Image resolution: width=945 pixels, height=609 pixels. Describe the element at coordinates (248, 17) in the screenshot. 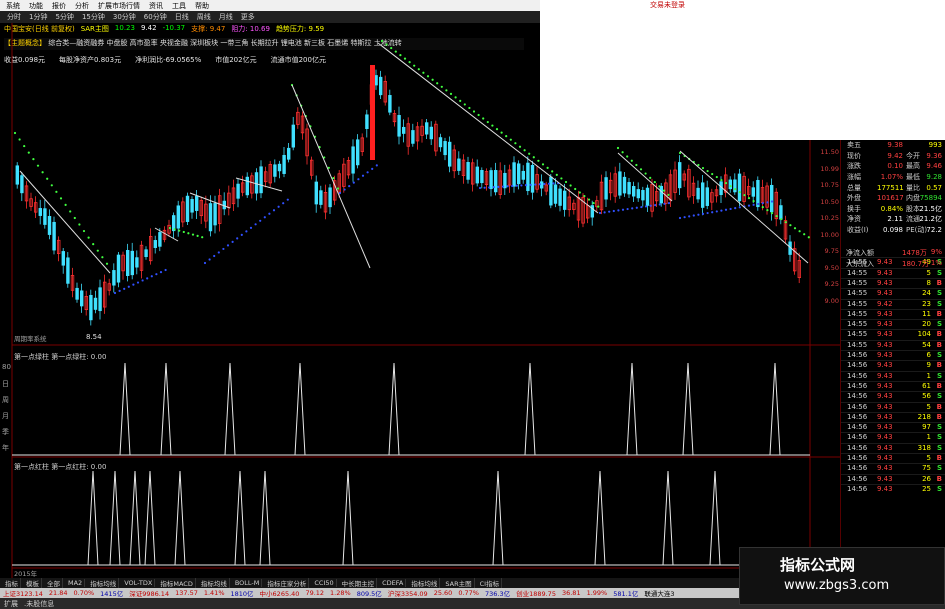

I see `period-9: 更多` at that location.